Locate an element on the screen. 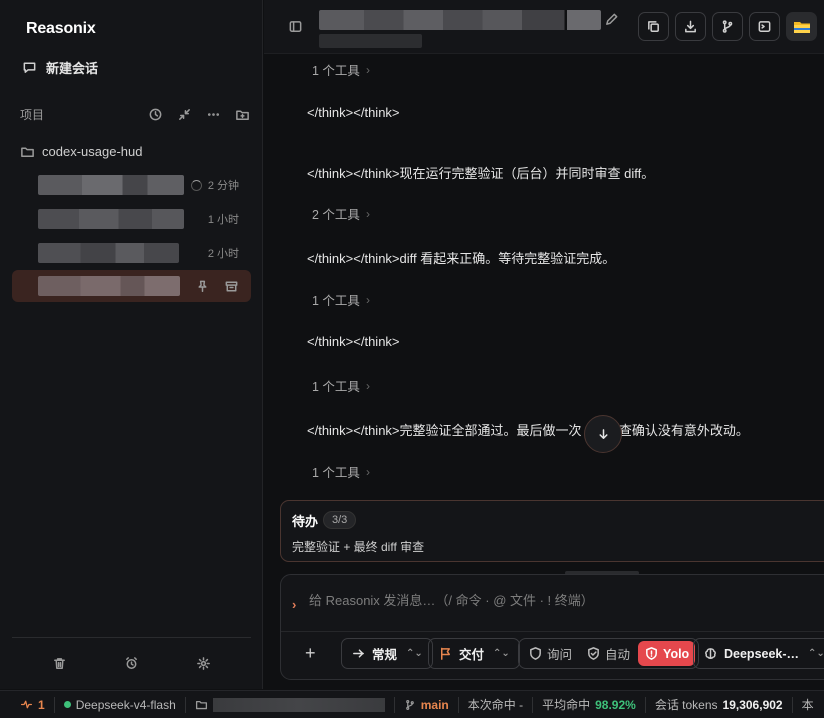  todo-title: 待办 is located at coordinates (305, 521).